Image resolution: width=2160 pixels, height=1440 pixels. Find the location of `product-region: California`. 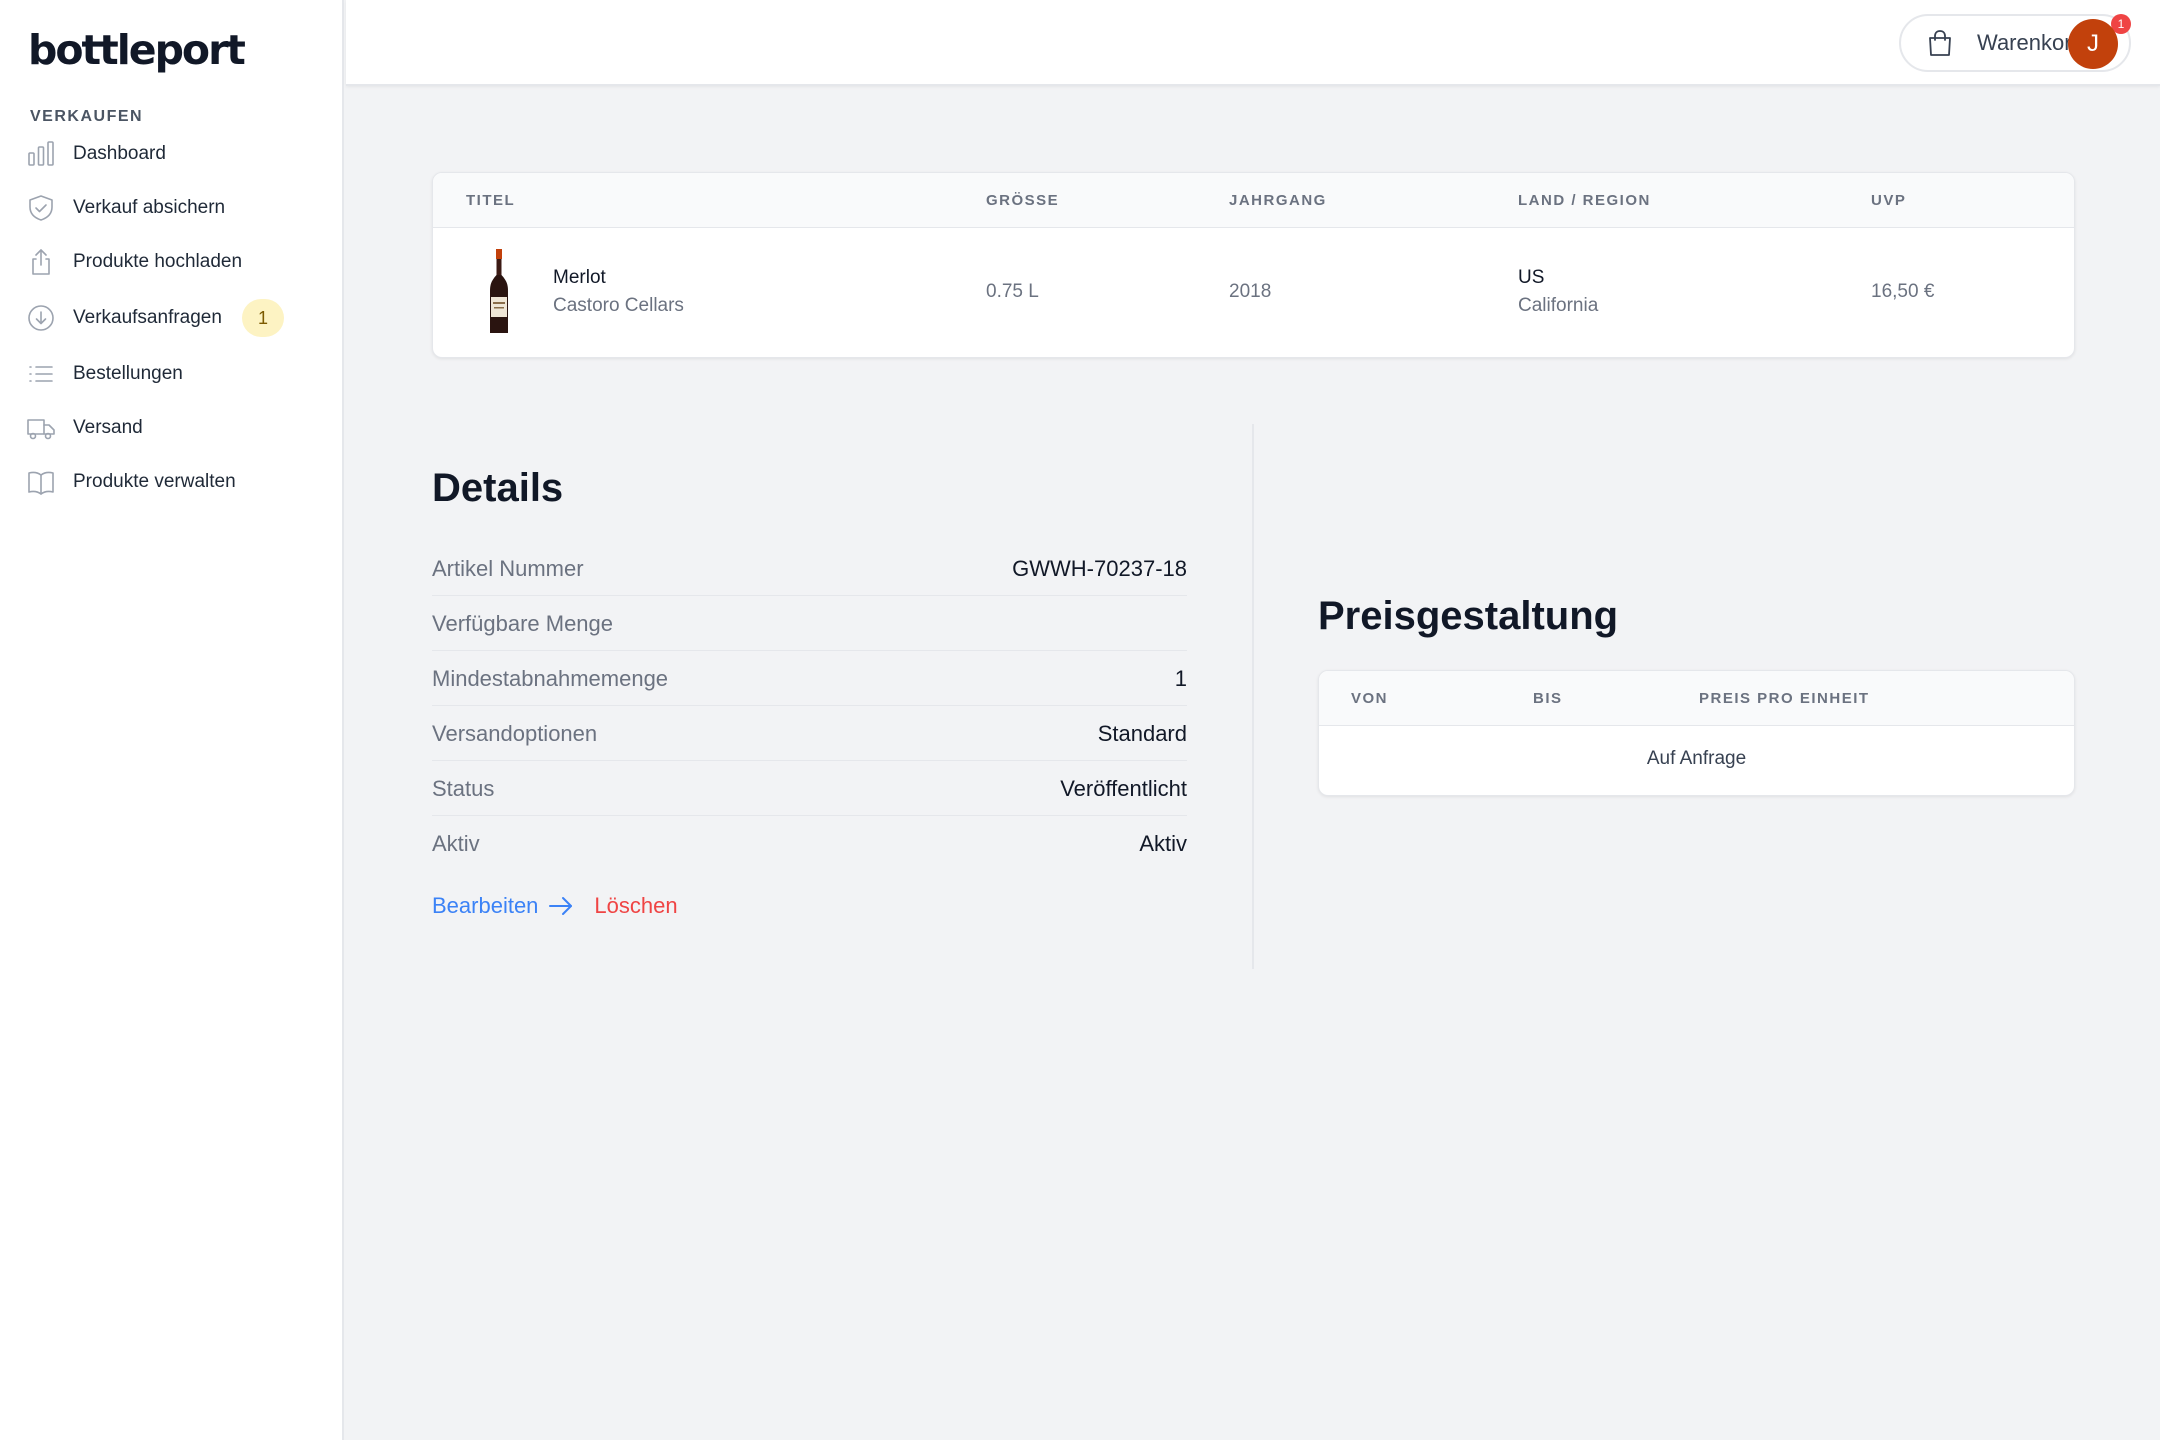

product-region: California is located at coordinates (1558, 305).